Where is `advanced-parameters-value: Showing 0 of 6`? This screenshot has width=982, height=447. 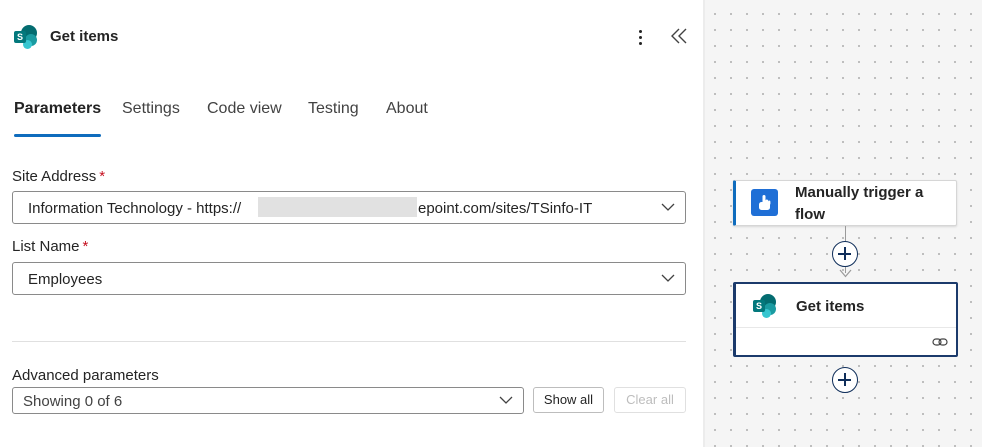 advanced-parameters-value: Showing 0 of 6 is located at coordinates (73, 401).